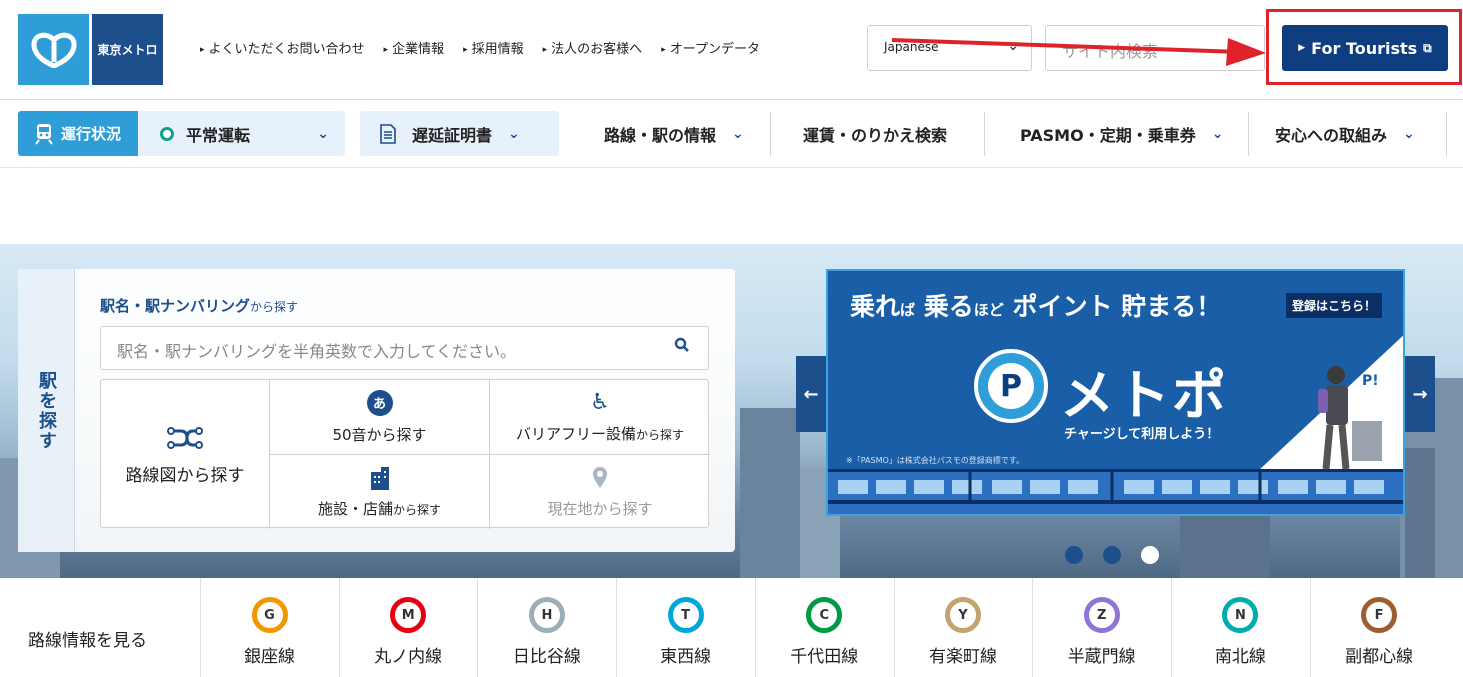 The width and height of the screenshot is (1463, 677). Describe the element at coordinates (1378, 627) in the screenshot. I see `line-button-f: F 副都心線` at that location.